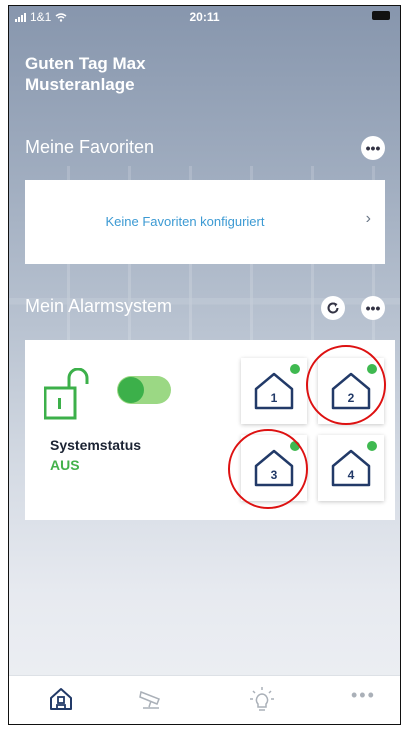  I want to click on chevron-right-icon: ›, so click(368, 218).